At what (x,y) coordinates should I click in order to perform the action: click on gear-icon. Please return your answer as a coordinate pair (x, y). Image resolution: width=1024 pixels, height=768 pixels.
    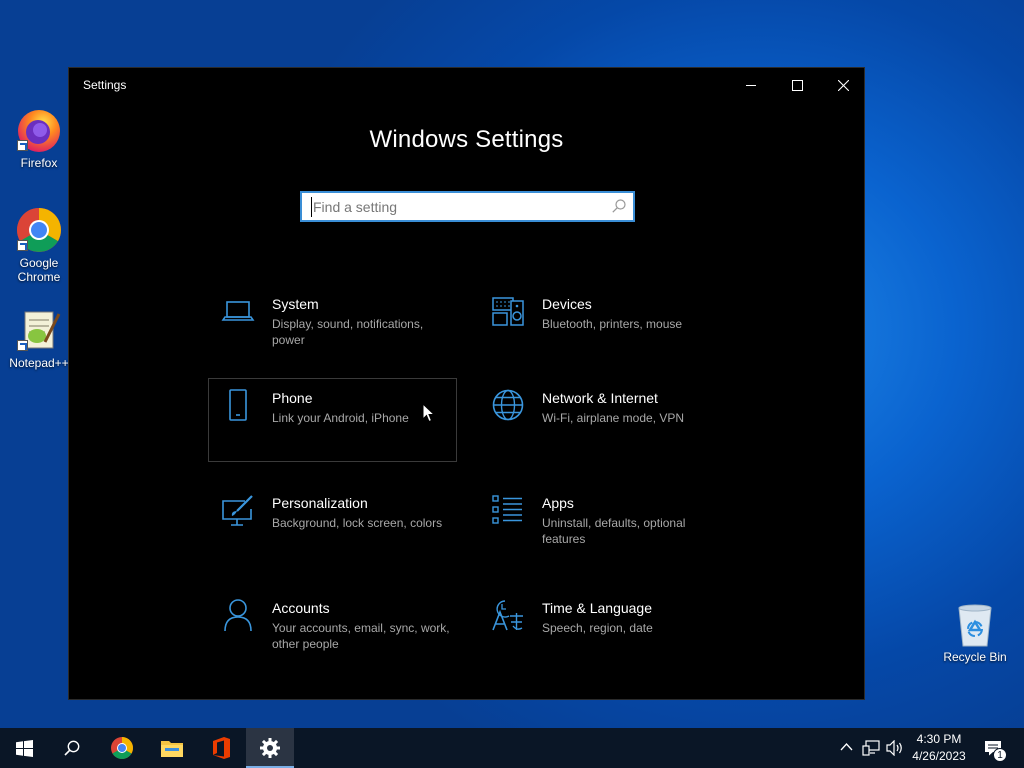
    Looking at the image, I should click on (270, 748).